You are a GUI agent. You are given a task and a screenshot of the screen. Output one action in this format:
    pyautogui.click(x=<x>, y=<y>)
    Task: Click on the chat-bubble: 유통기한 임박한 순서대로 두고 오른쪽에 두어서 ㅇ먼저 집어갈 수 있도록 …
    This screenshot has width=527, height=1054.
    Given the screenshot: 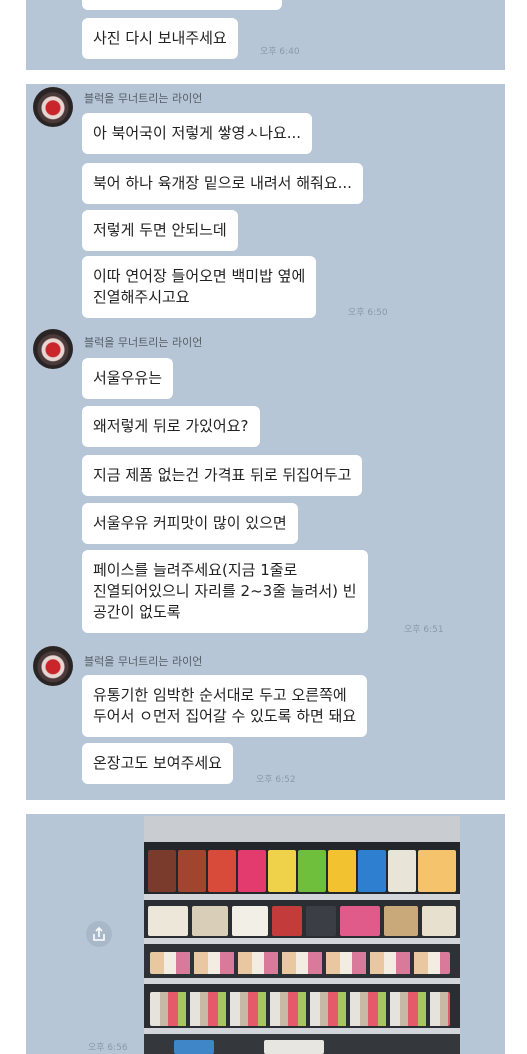 What is the action you would take?
    pyautogui.click(x=225, y=706)
    